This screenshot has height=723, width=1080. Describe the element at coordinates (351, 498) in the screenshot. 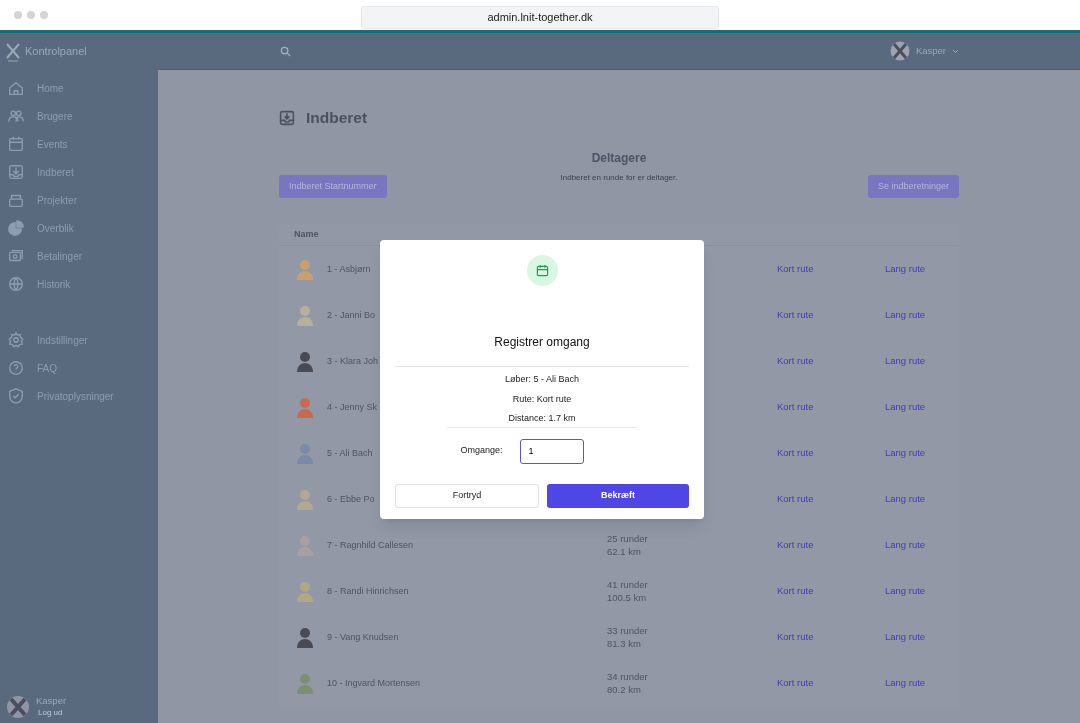

I see `participant-name: 6 - Ebbe Po` at that location.